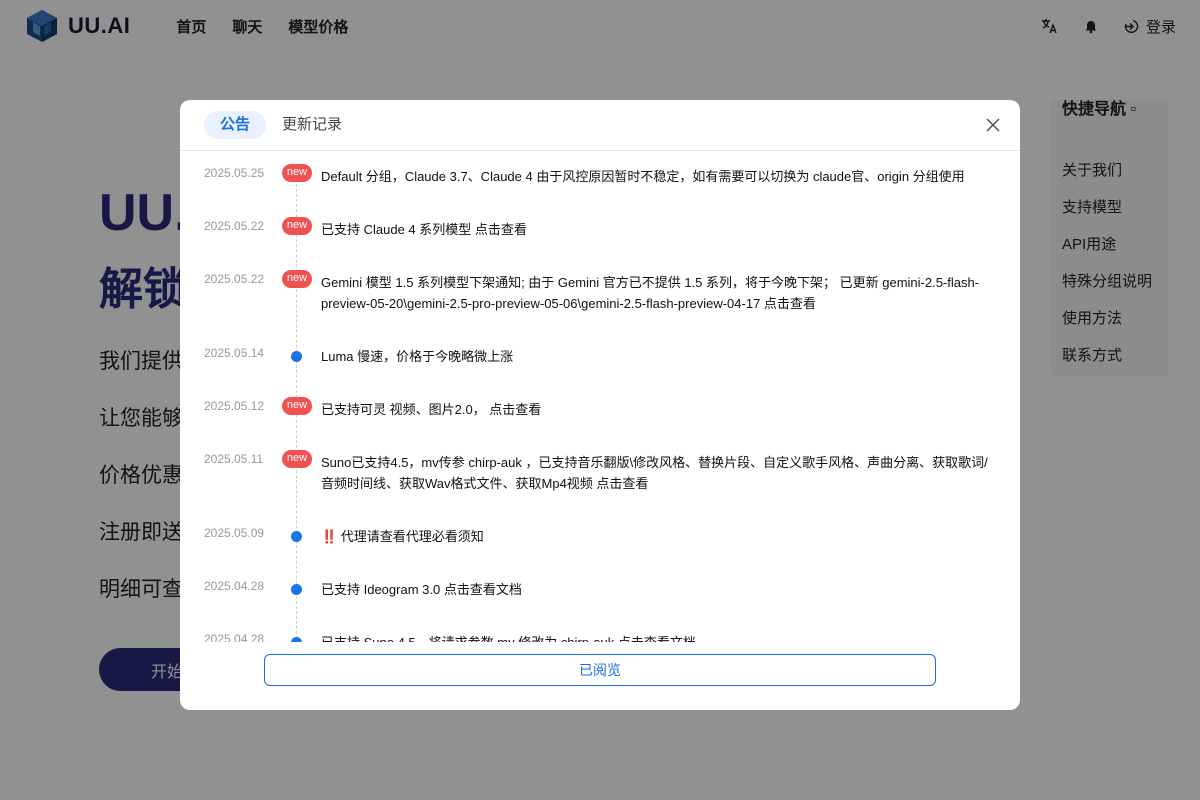  I want to click on entry-date: 2025.05.09, so click(234, 533).